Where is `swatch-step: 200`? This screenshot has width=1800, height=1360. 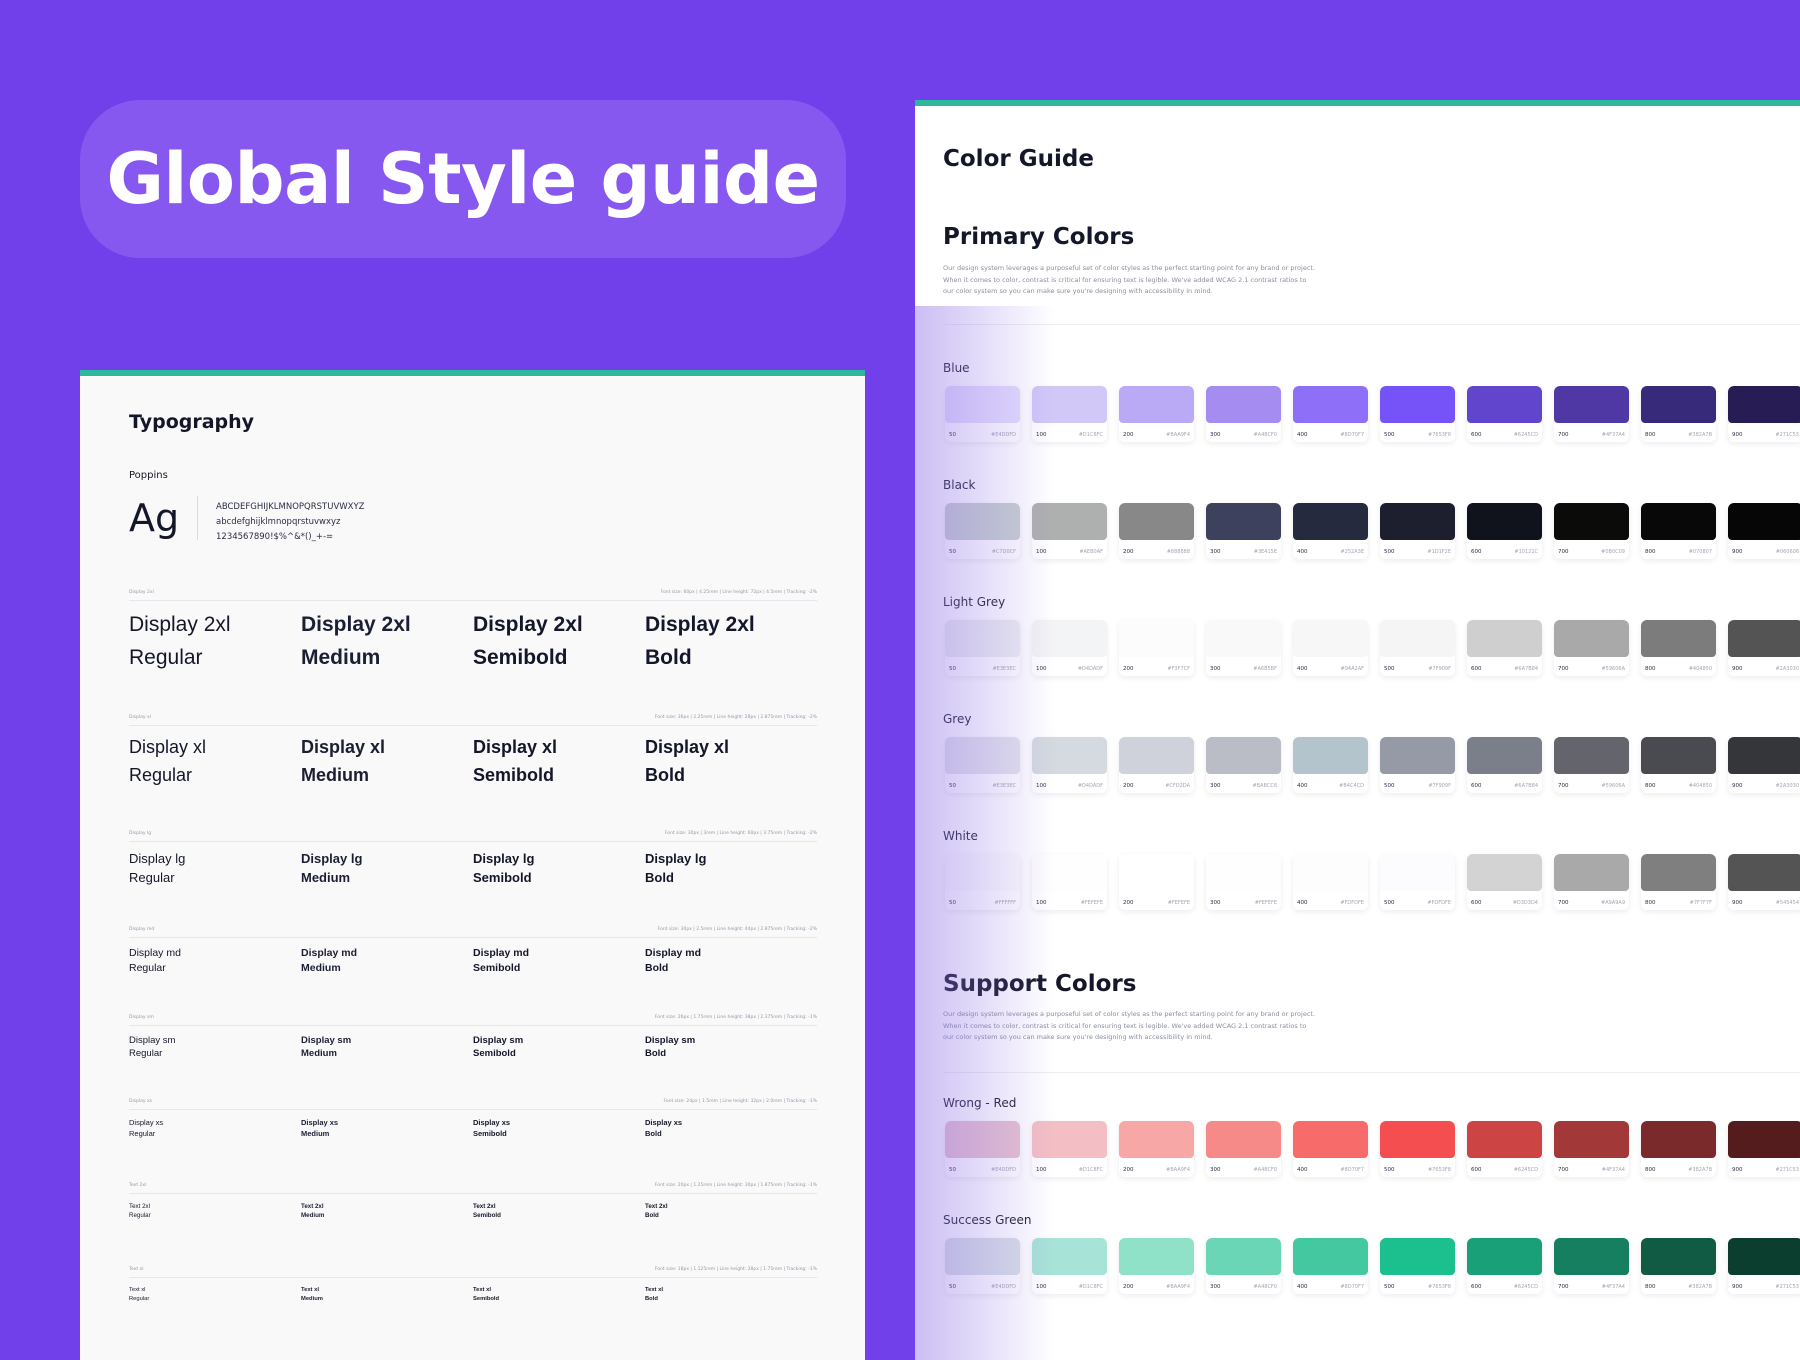
swatch-step: 200 is located at coordinates (1128, 786).